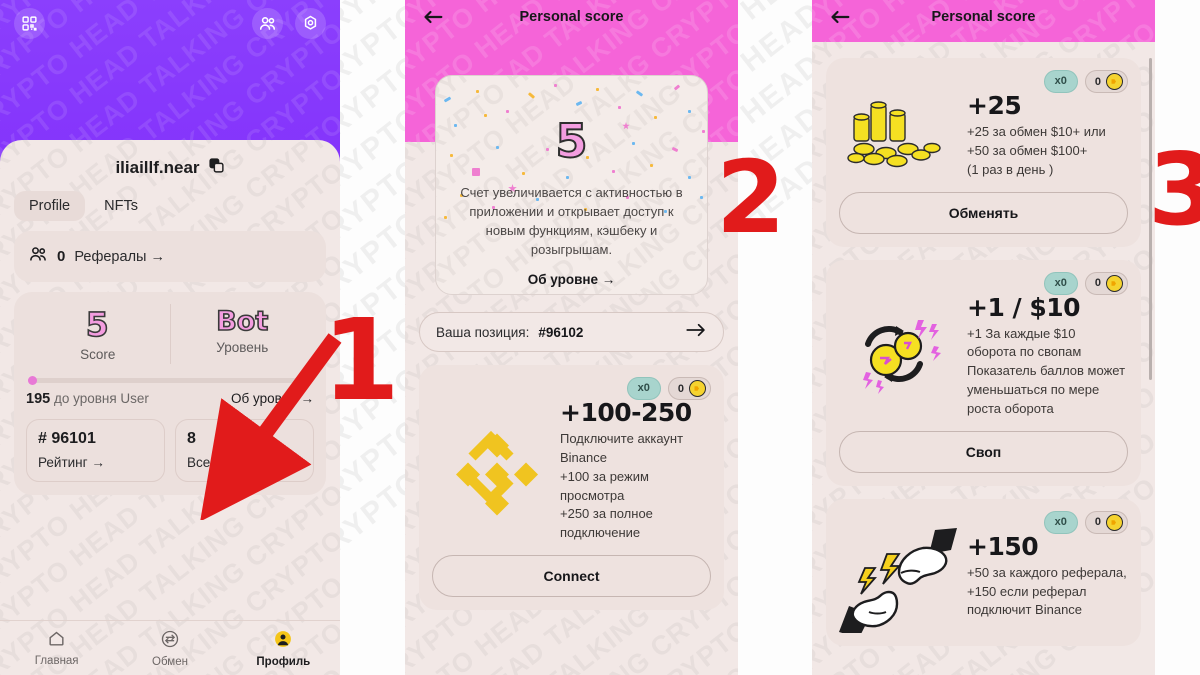 This screenshot has width=1200, height=675. Describe the element at coordinates (97, 324) in the screenshot. I see `score-value: 5` at that location.